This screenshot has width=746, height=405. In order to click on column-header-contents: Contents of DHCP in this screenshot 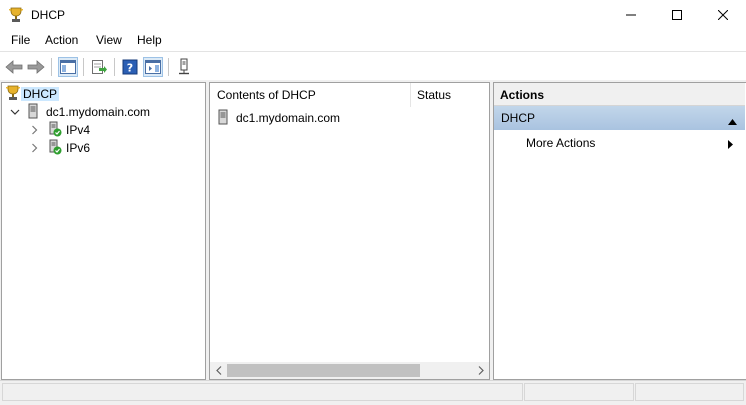, I will do `click(313, 95)`.